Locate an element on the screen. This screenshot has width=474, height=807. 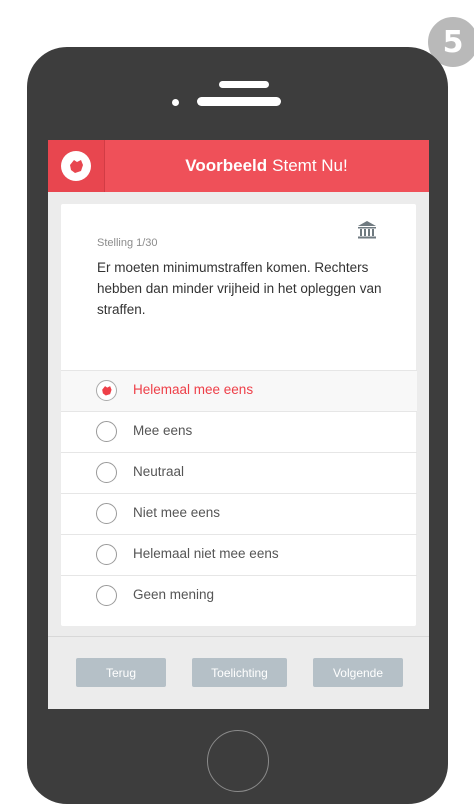
back-button: Terug is located at coordinates (121, 672).